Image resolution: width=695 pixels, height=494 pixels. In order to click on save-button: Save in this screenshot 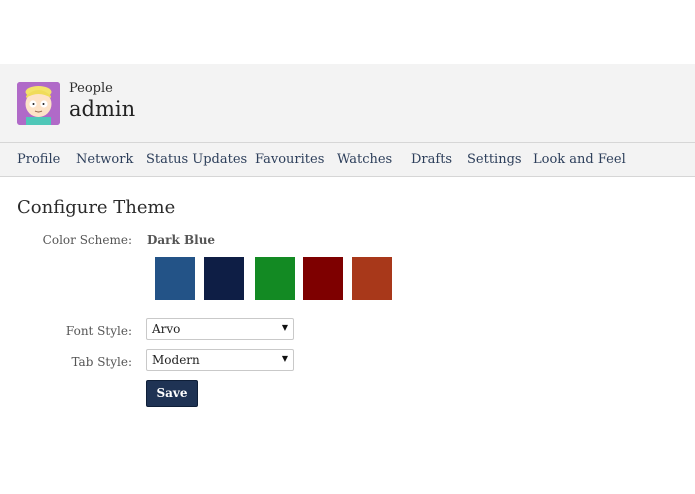, I will do `click(172, 393)`.